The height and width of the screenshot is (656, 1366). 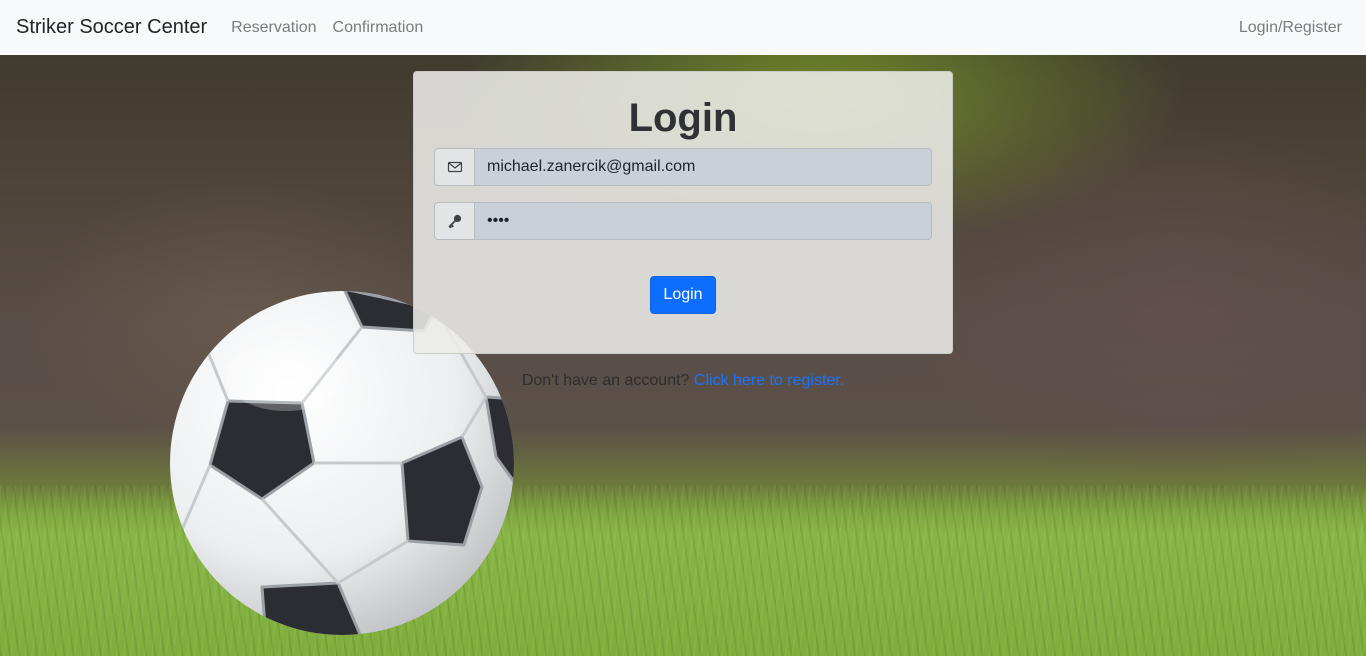 I want to click on nav-link-login-register: Login/Register, so click(x=1290, y=28).